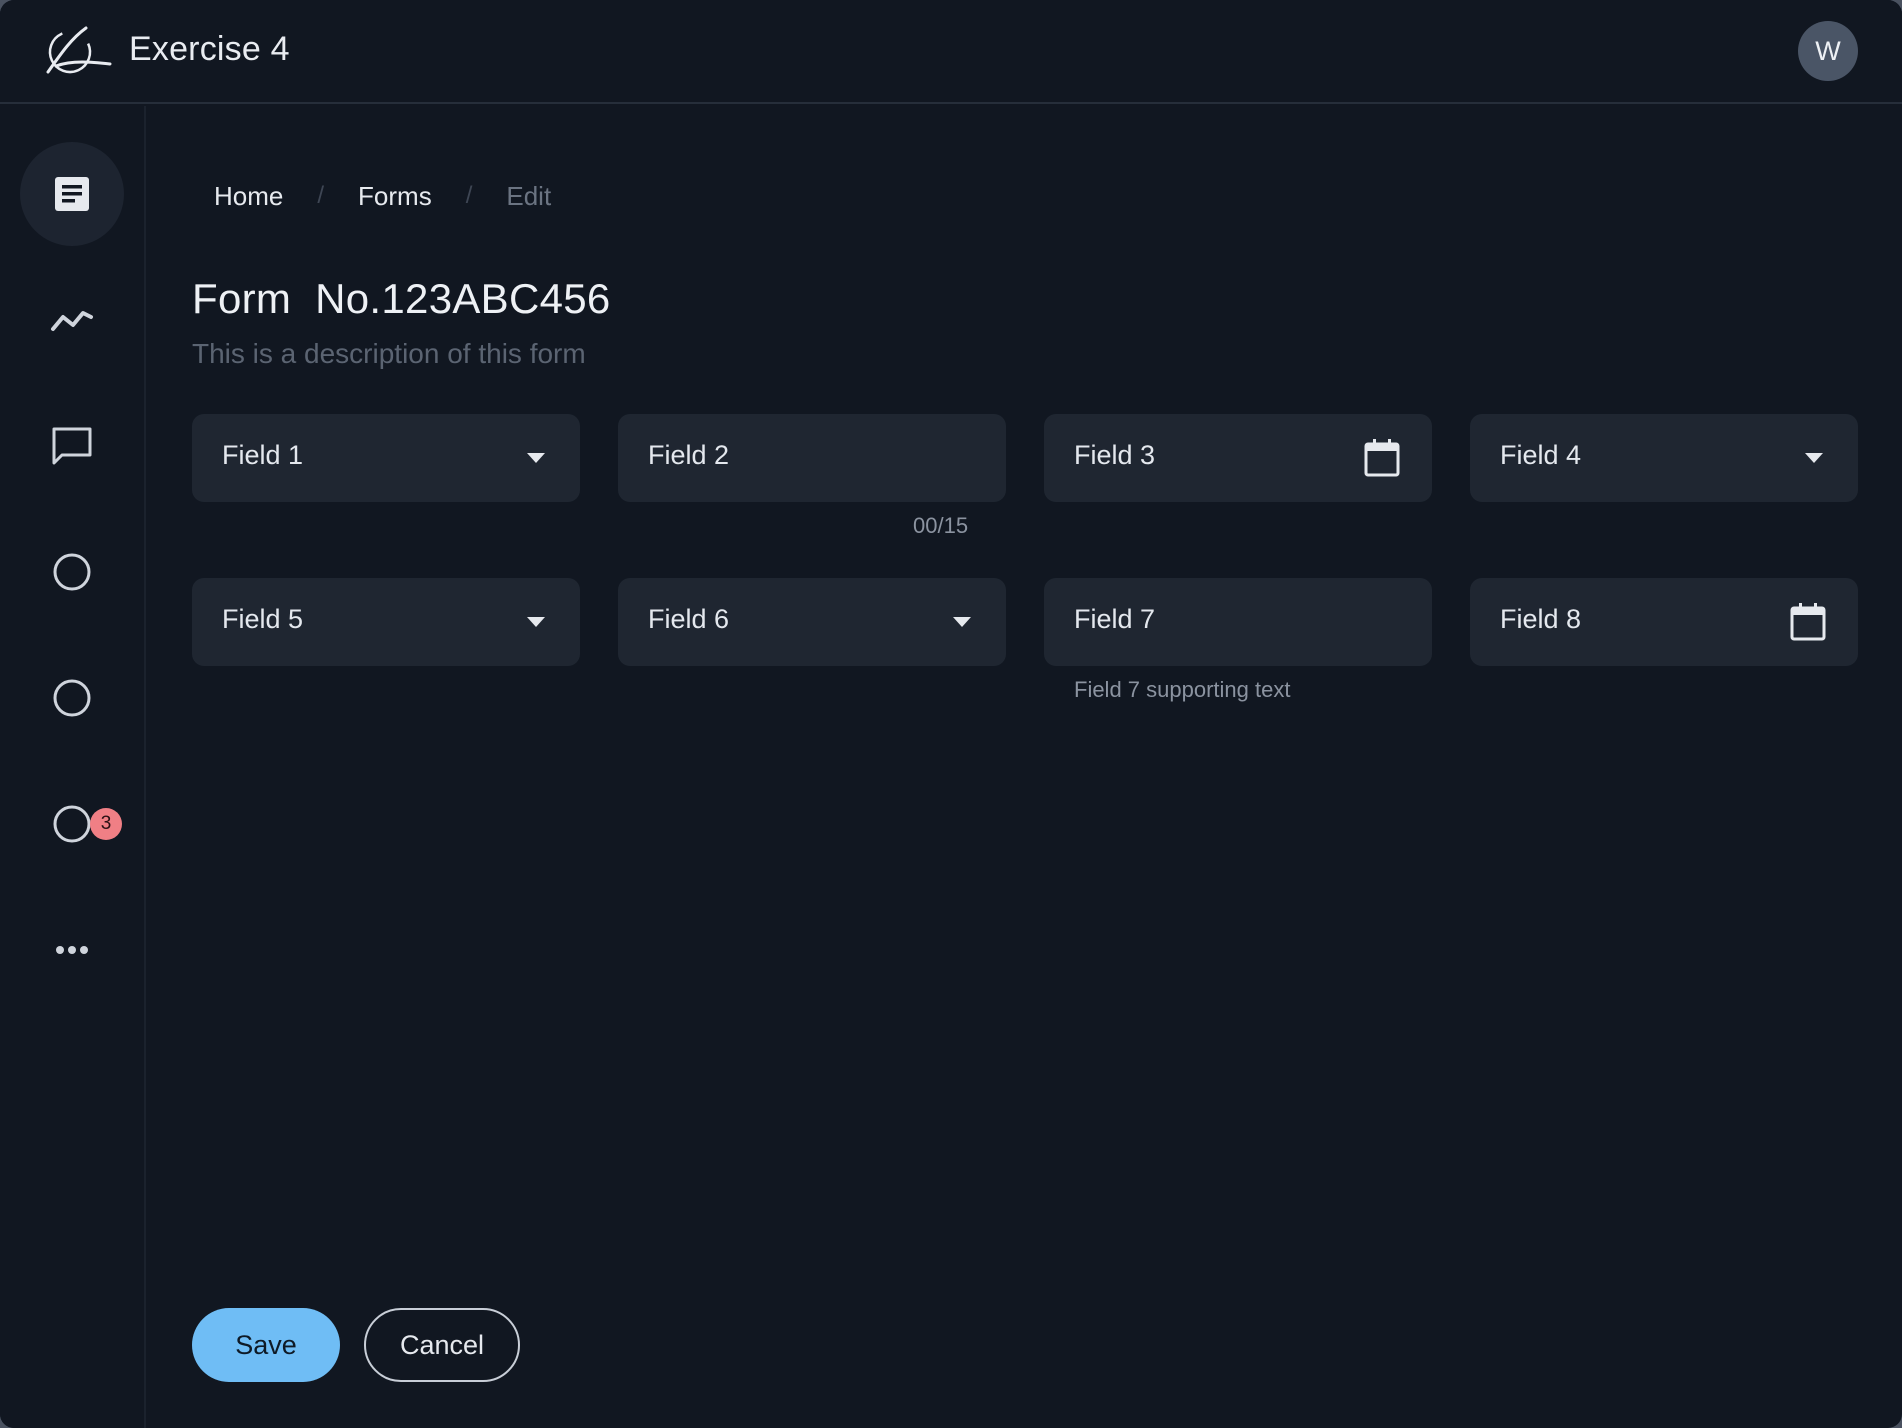  I want to click on sidebar-item-notifications: 3, so click(72, 824).